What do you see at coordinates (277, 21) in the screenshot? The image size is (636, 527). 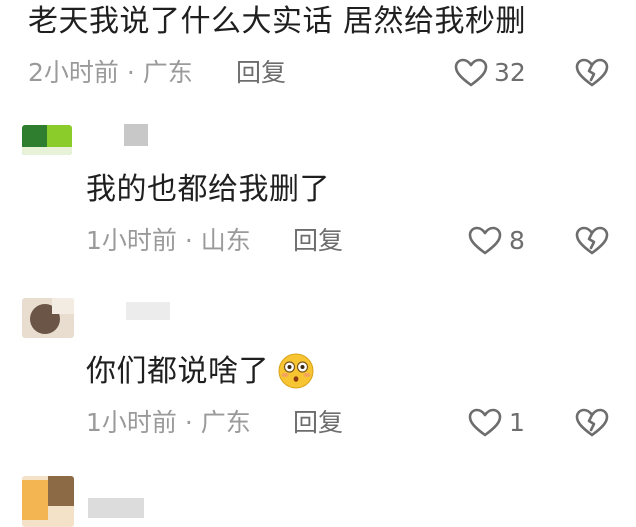 I see `comment-text: 老天我说了什么大实话 居然给我秒删` at bounding box center [277, 21].